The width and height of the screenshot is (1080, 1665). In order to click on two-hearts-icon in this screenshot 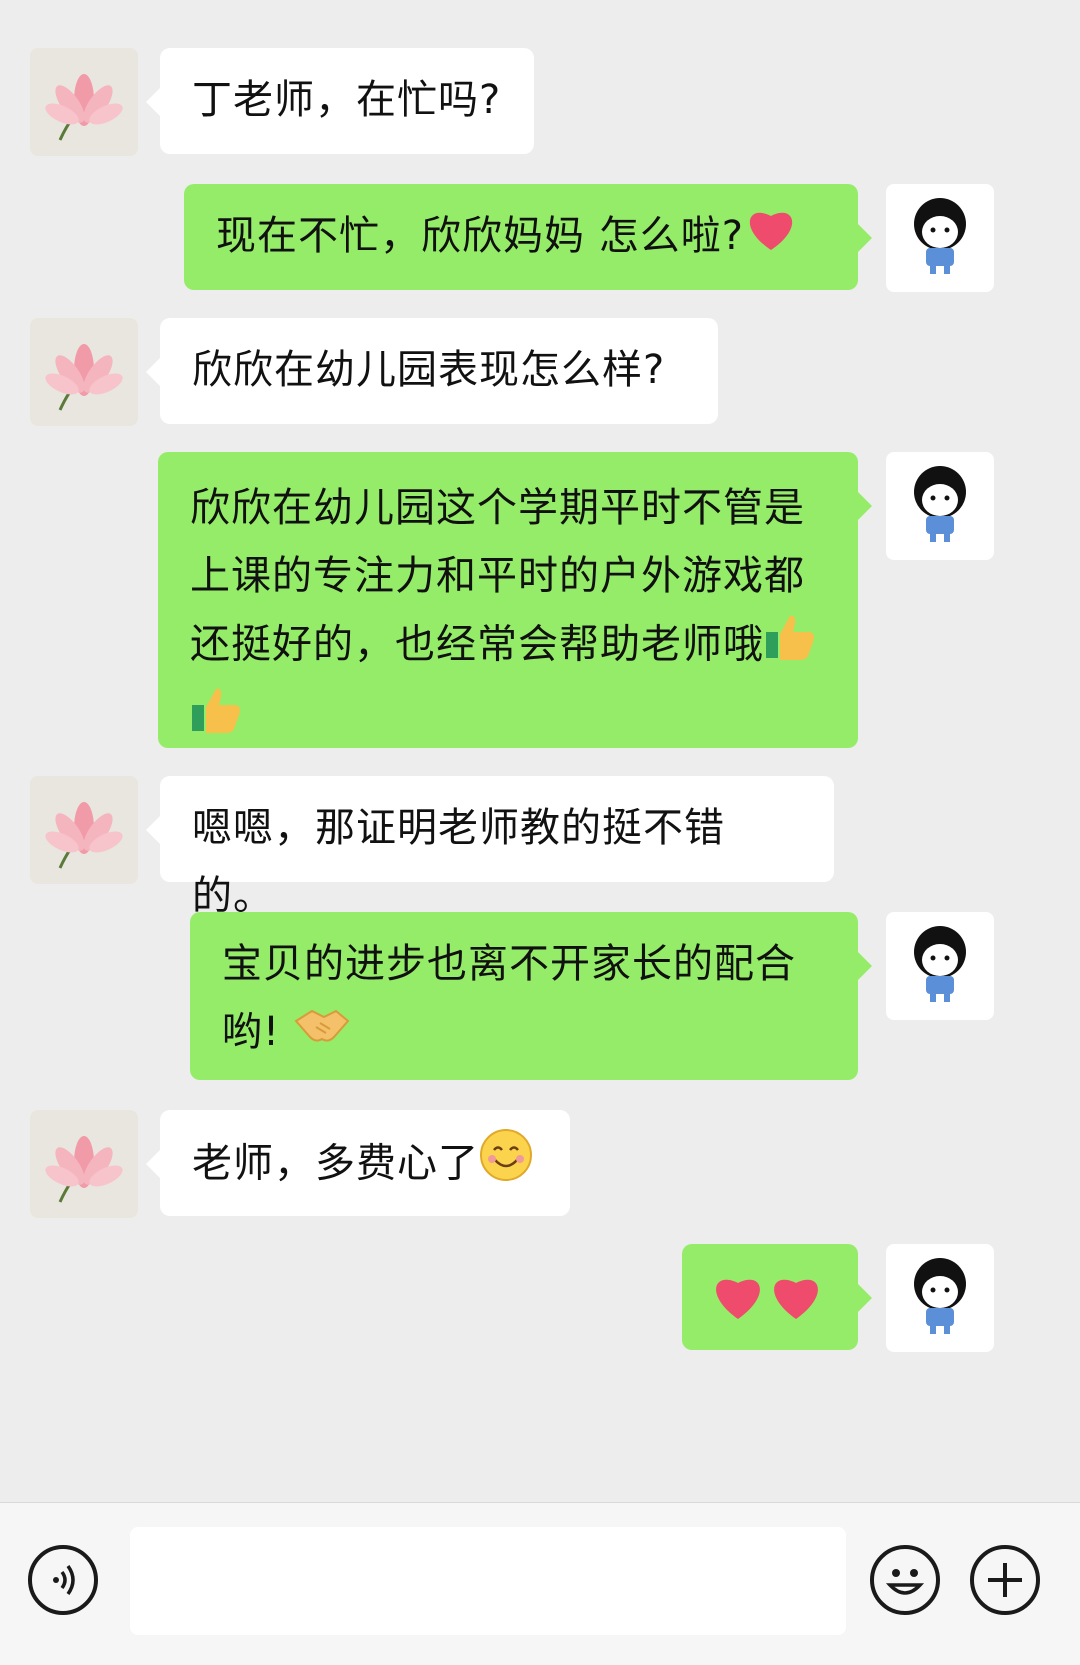, I will do `click(768, 1306)`.